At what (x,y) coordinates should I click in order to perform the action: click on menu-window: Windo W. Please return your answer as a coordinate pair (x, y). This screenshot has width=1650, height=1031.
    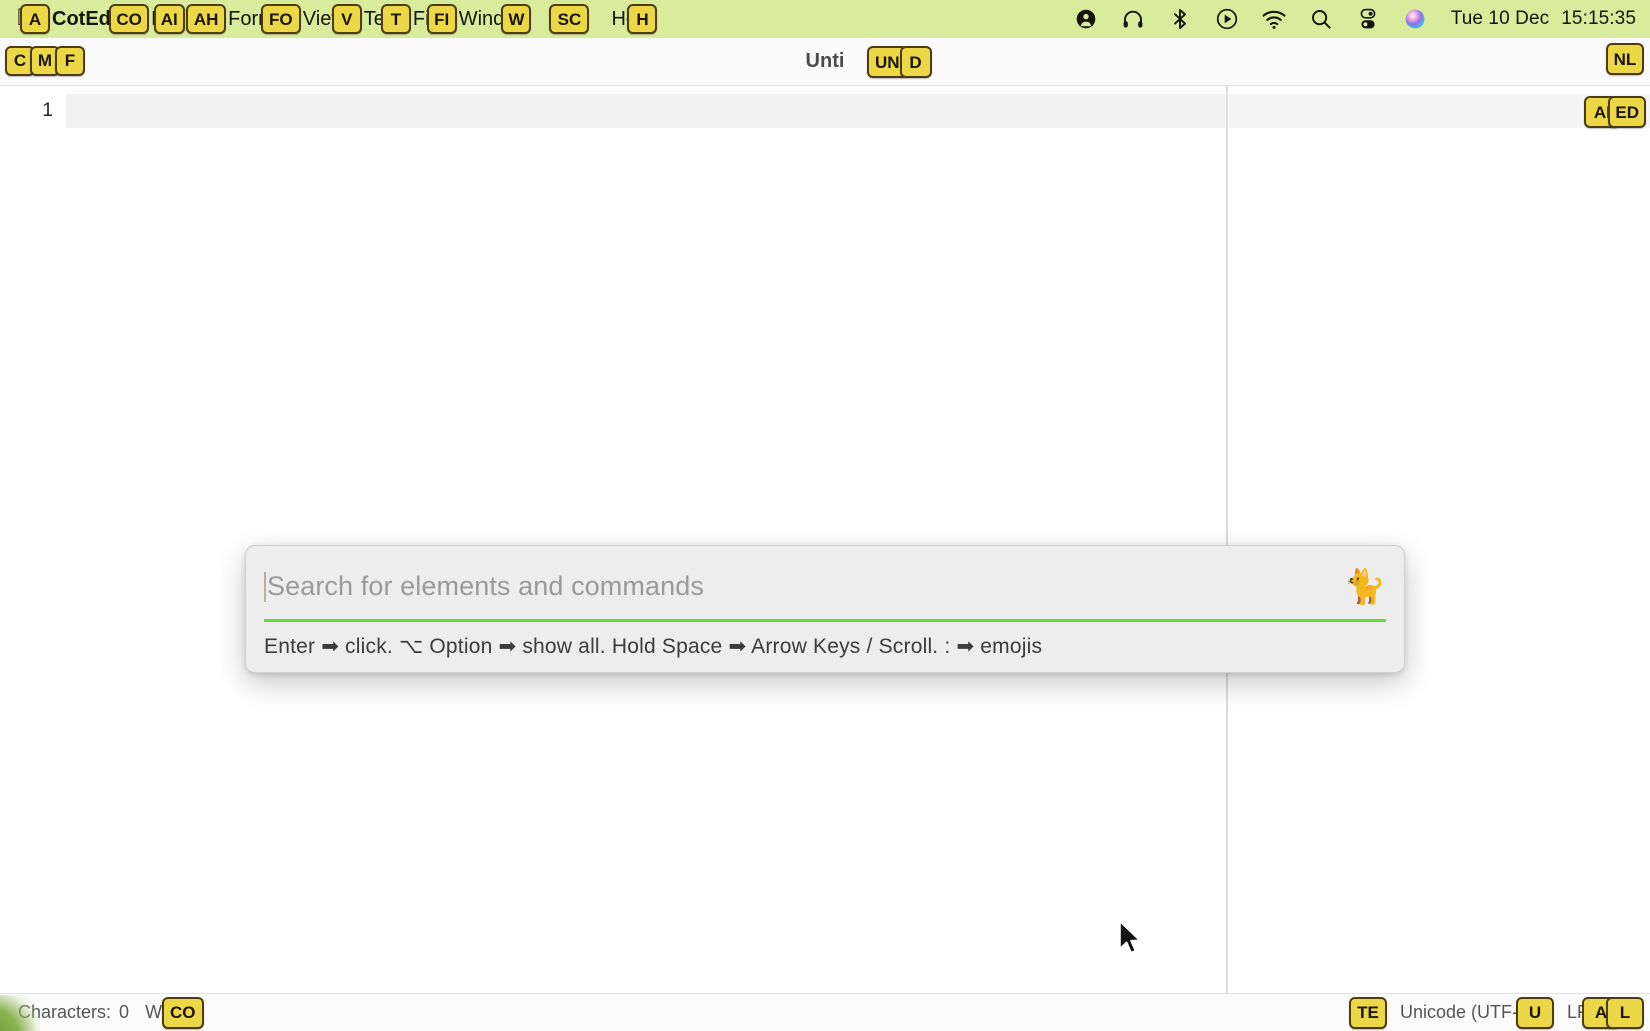
    Looking at the image, I should click on (496, 19).